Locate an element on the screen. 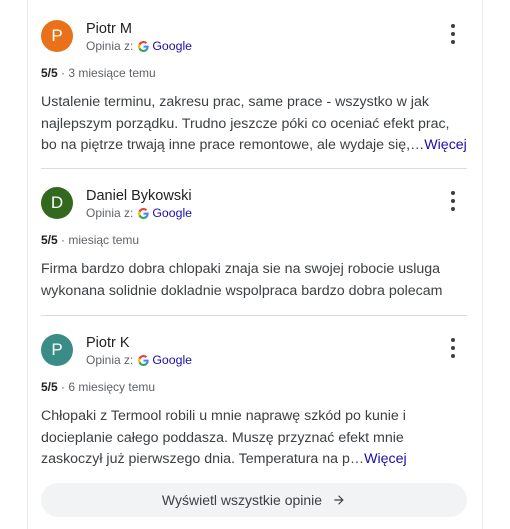 This screenshot has width=510, height=529. review-rating: 5/5 · 3 miesiące temu is located at coordinates (98, 73).